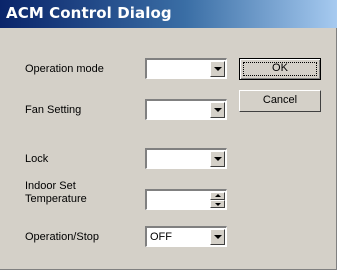 The width and height of the screenshot is (337, 270). Describe the element at coordinates (161, 237) in the screenshot. I see `operation-stop-value: OFF` at that location.